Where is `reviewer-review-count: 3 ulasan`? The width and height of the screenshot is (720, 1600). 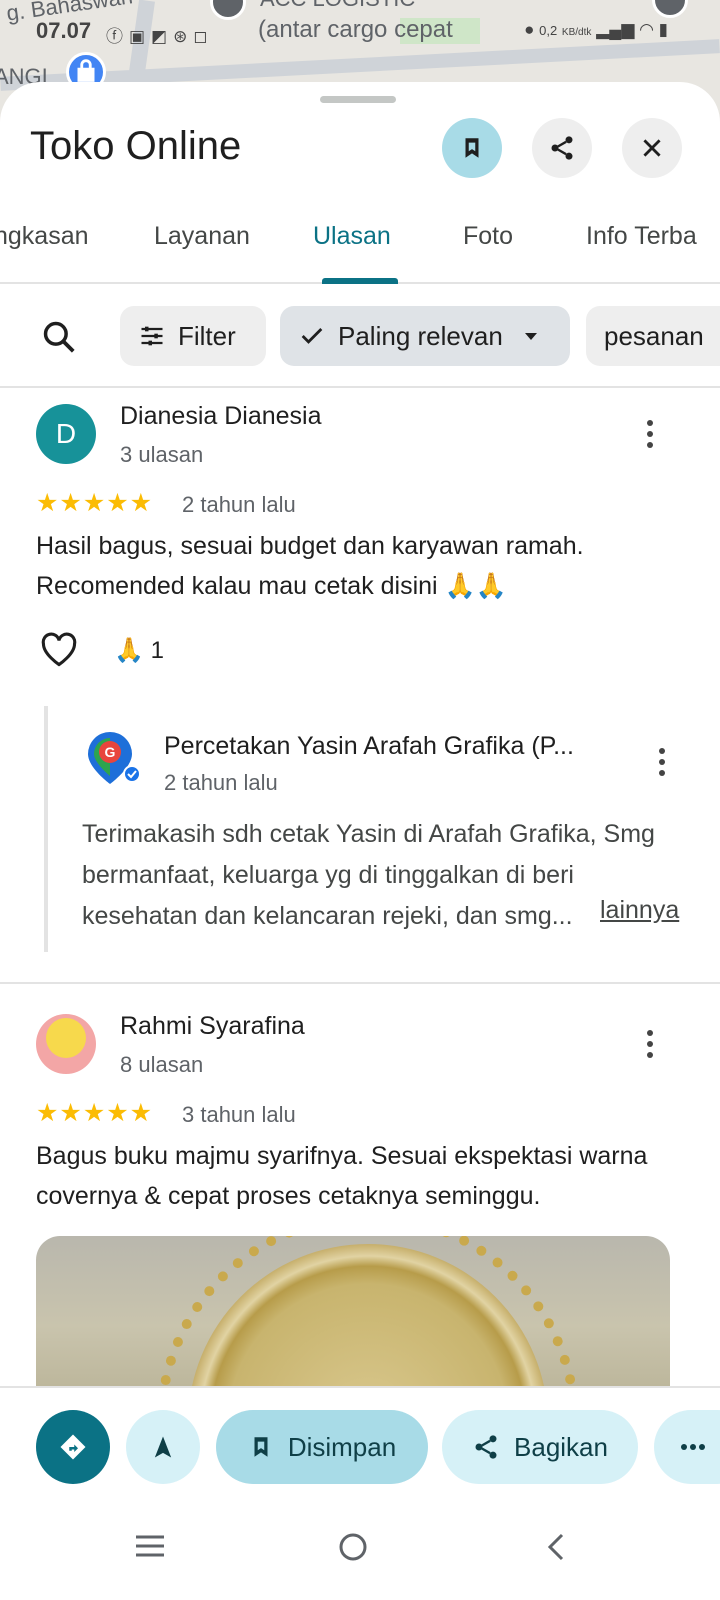 reviewer-review-count: 3 ulasan is located at coordinates (162, 454).